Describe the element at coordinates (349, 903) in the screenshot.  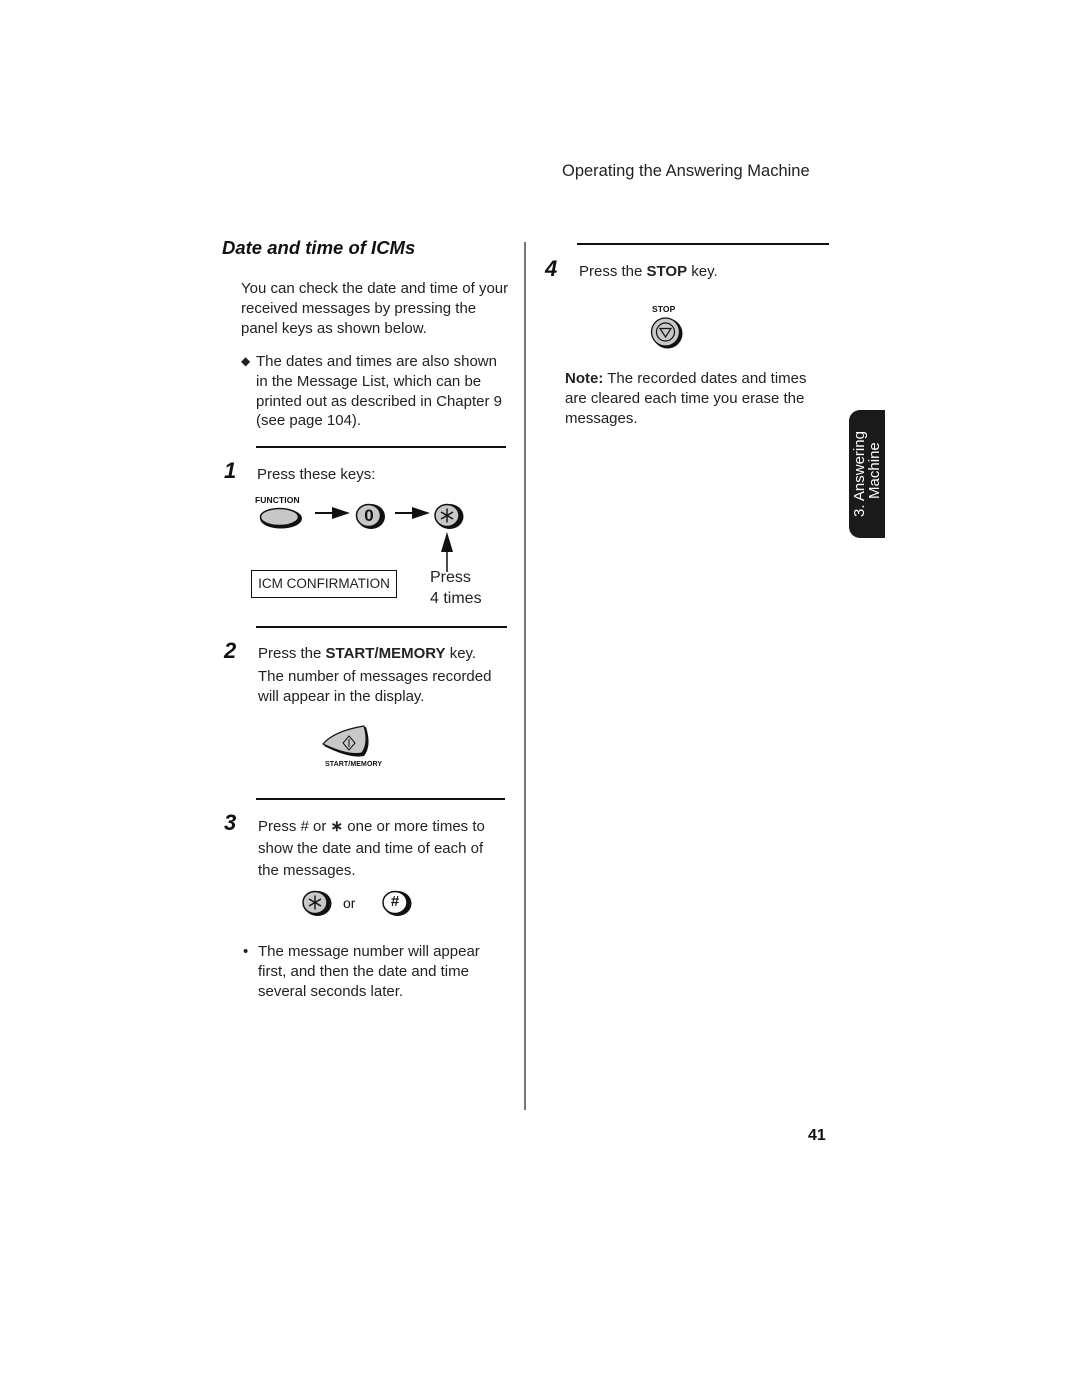
I see `or-label: or` at that location.